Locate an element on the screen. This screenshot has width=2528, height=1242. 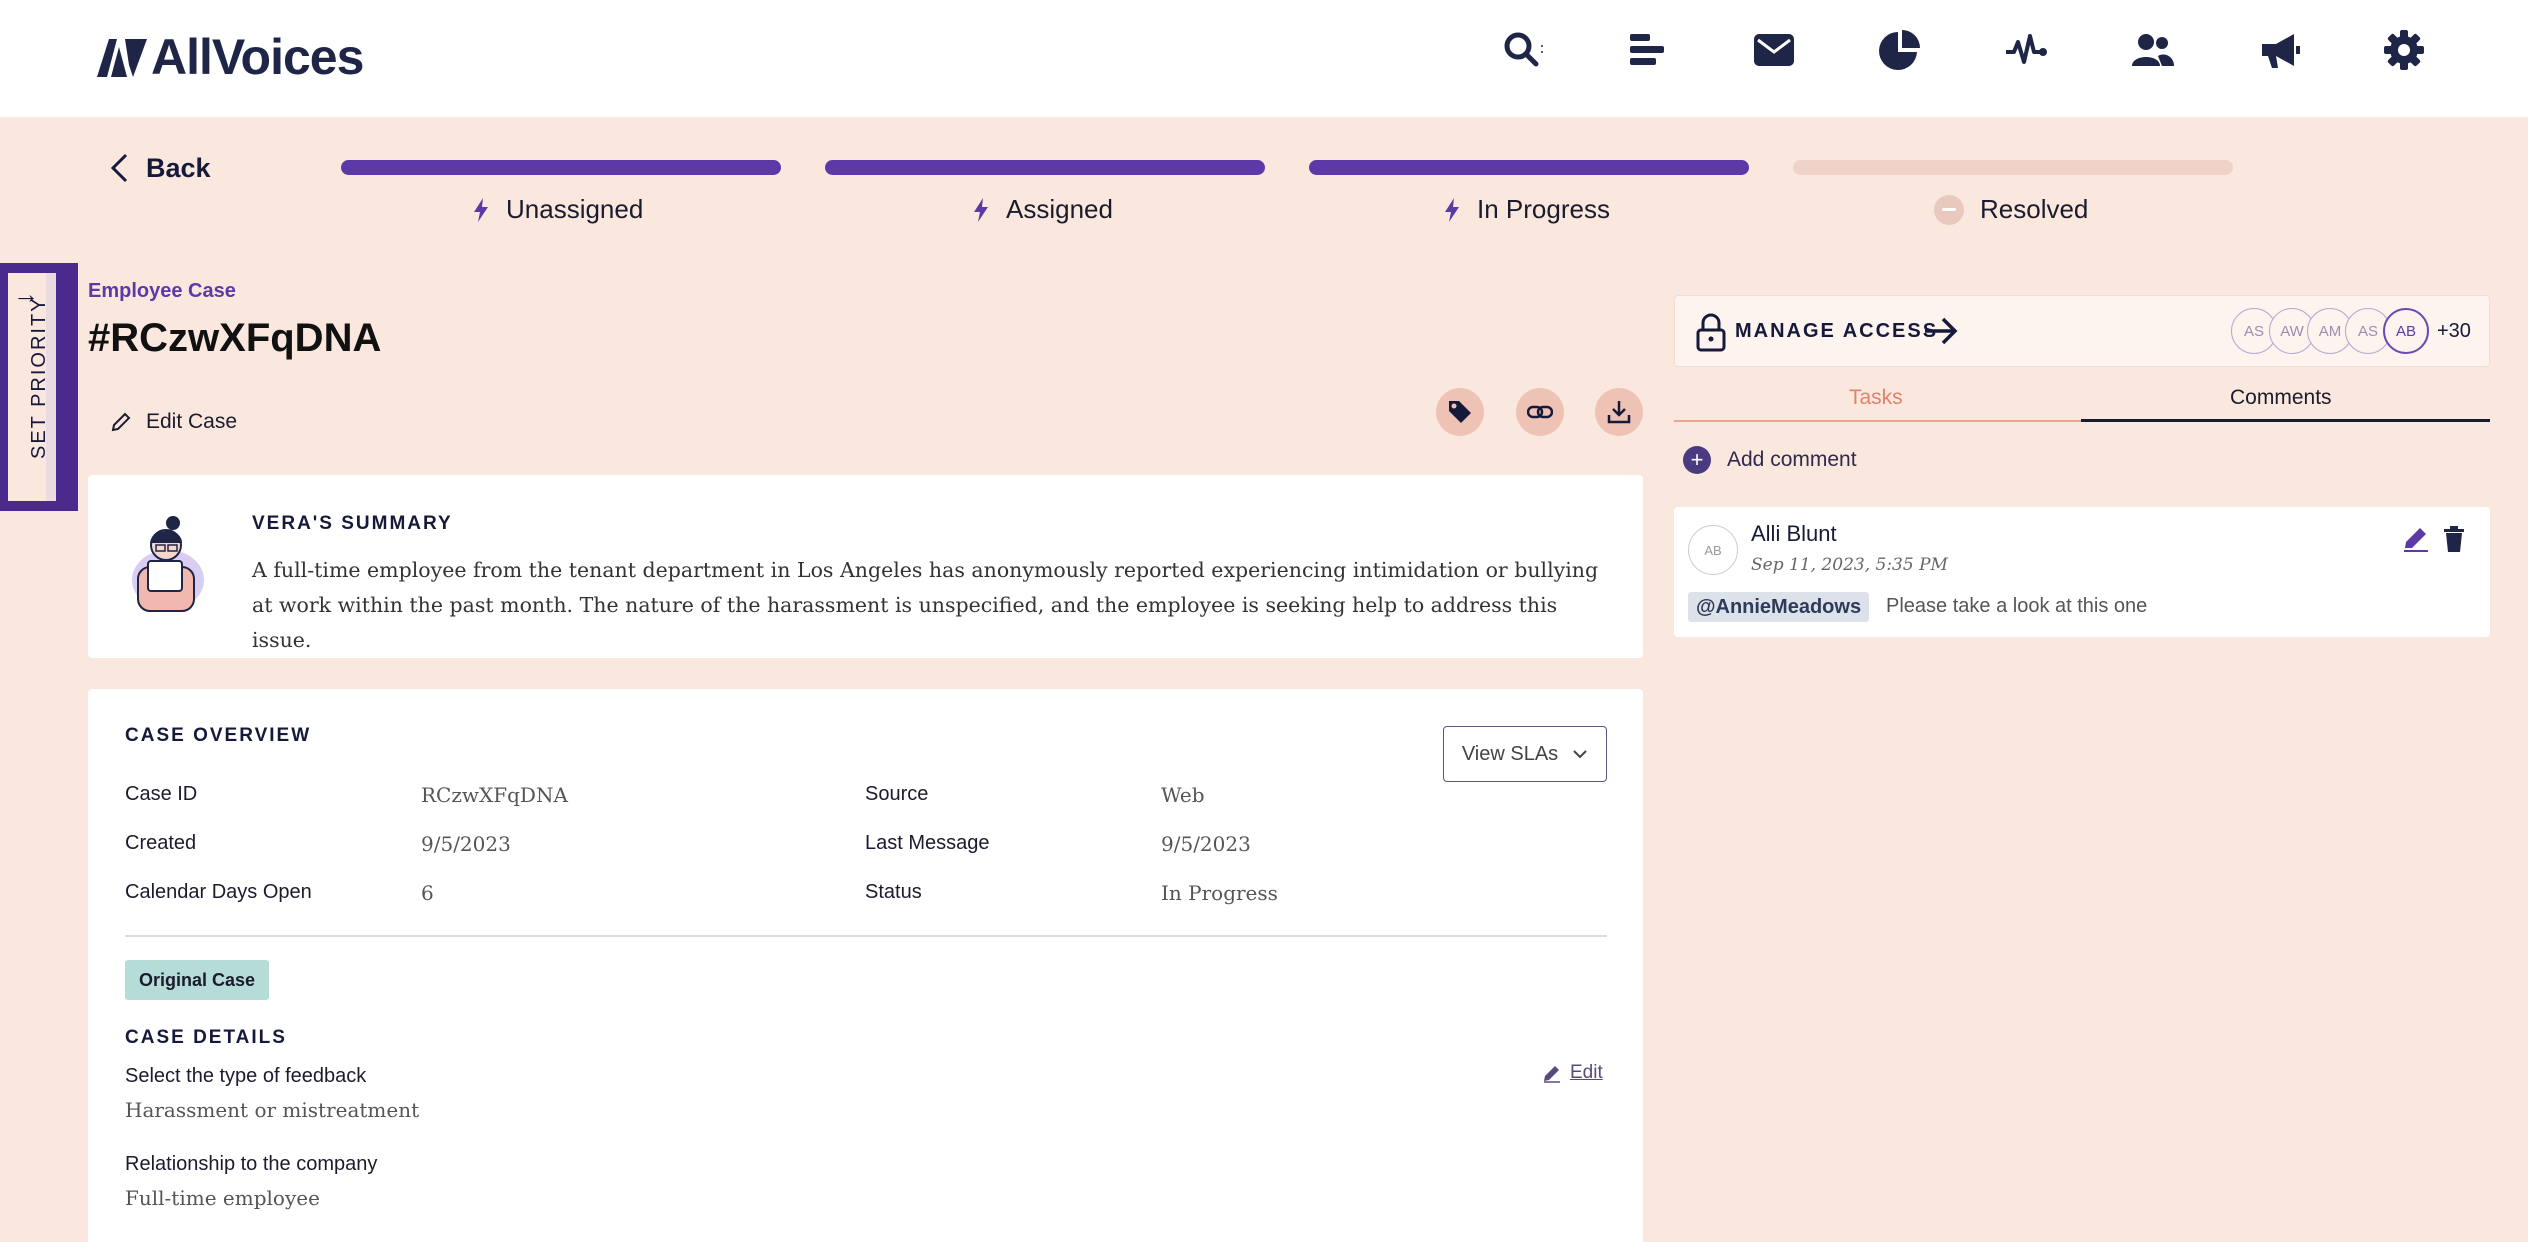
megaphone-icon is located at coordinates (2278, 50).